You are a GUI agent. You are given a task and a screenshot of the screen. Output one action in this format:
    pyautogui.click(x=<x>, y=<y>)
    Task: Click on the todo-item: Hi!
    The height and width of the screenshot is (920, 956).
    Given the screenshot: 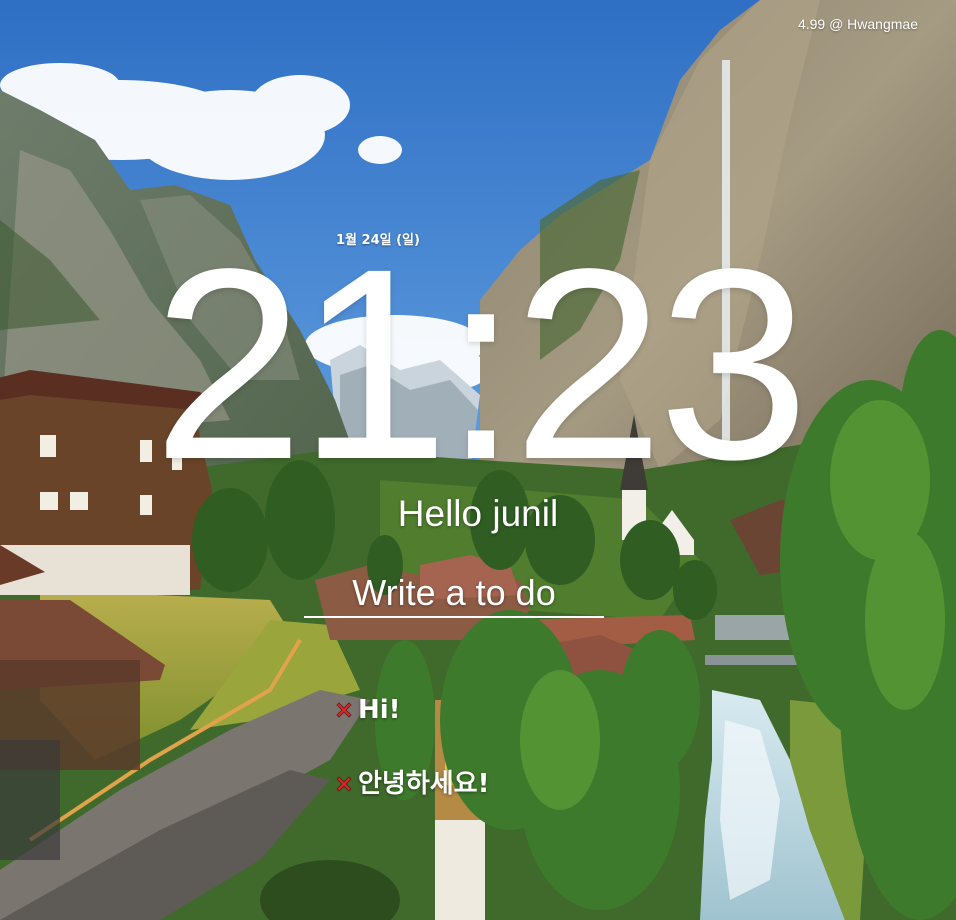 What is the action you would take?
    pyautogui.click(x=368, y=710)
    